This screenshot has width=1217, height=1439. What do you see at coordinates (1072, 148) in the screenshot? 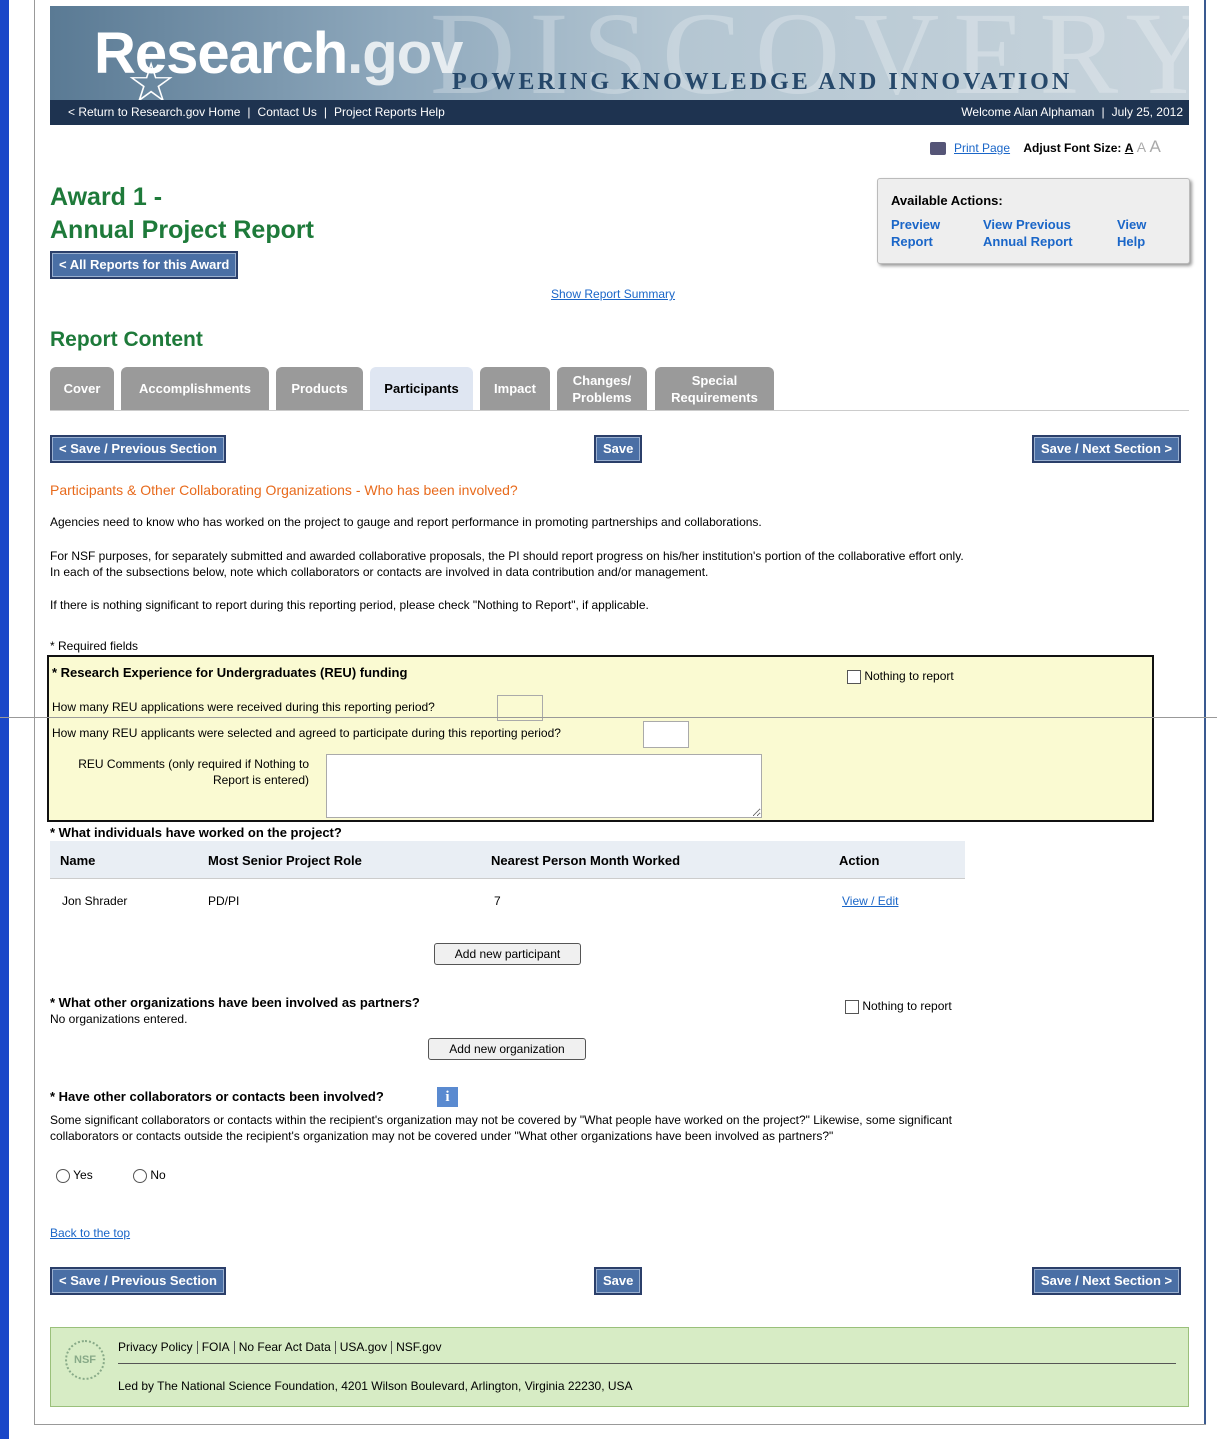
I see `font-size-label: Adjust Font Size:` at bounding box center [1072, 148].